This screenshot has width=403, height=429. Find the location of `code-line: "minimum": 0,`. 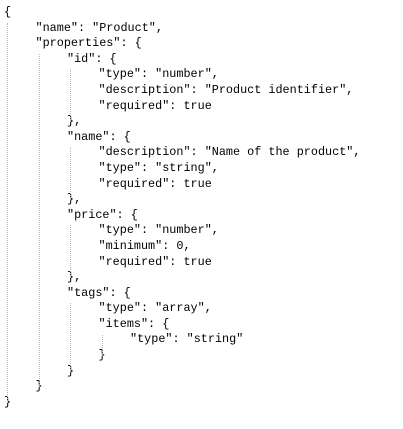

code-line: "minimum": 0, is located at coordinates (201, 247).